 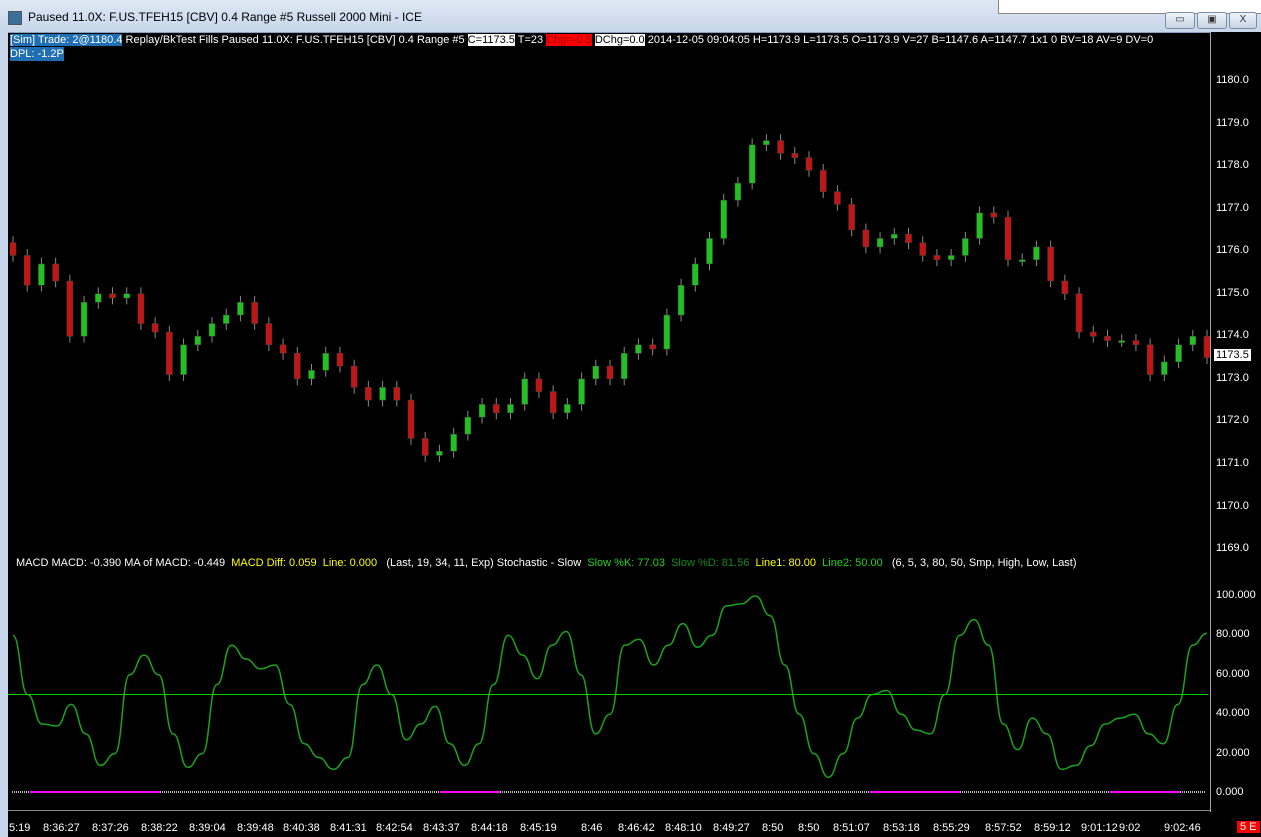 I want to click on time-tick: 8:49:27, so click(x=731, y=828).